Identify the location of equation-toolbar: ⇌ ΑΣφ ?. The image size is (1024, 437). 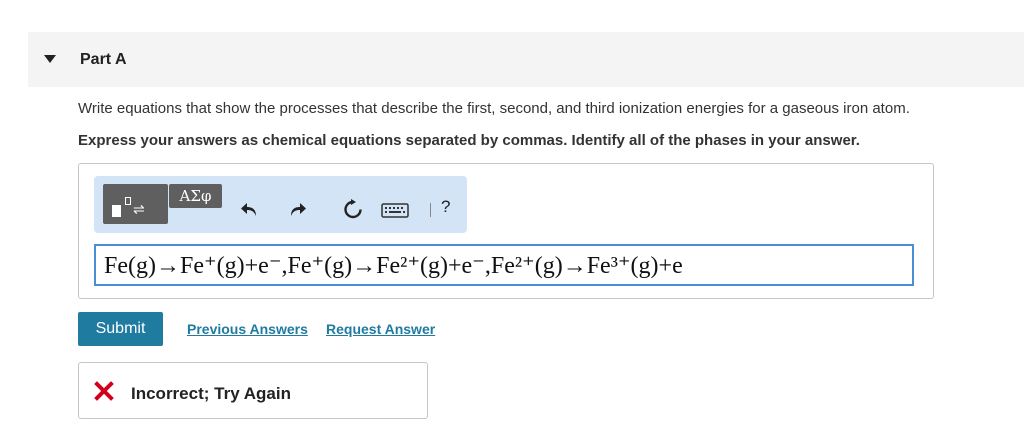
(280, 204).